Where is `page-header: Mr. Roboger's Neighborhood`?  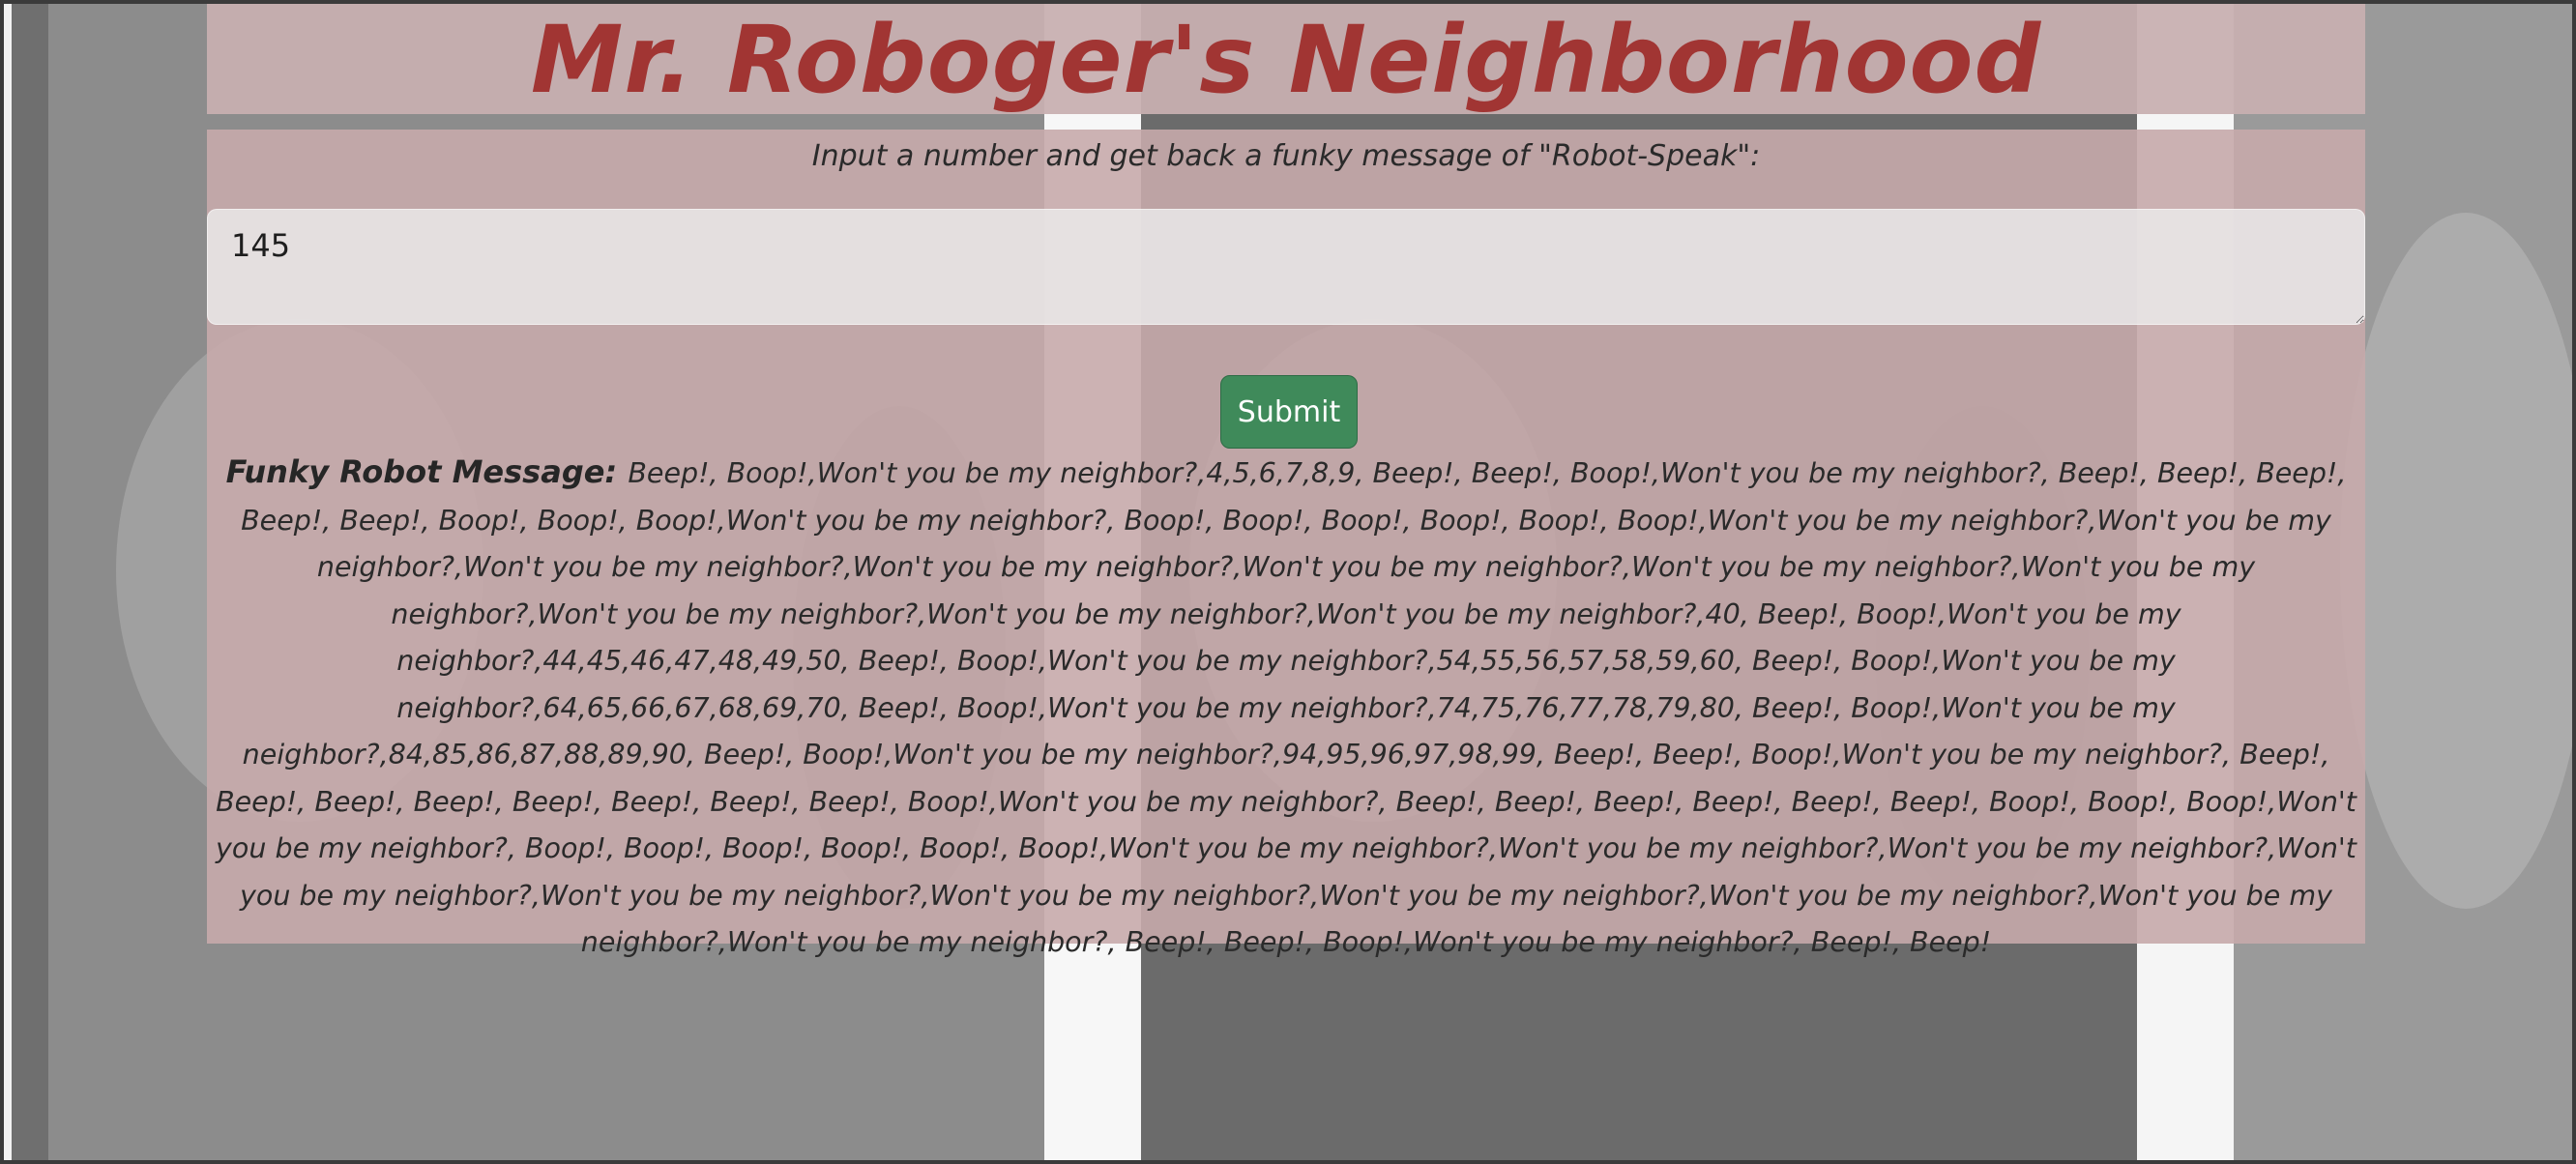
page-header: Mr. Roboger's Neighborhood is located at coordinates (1286, 59).